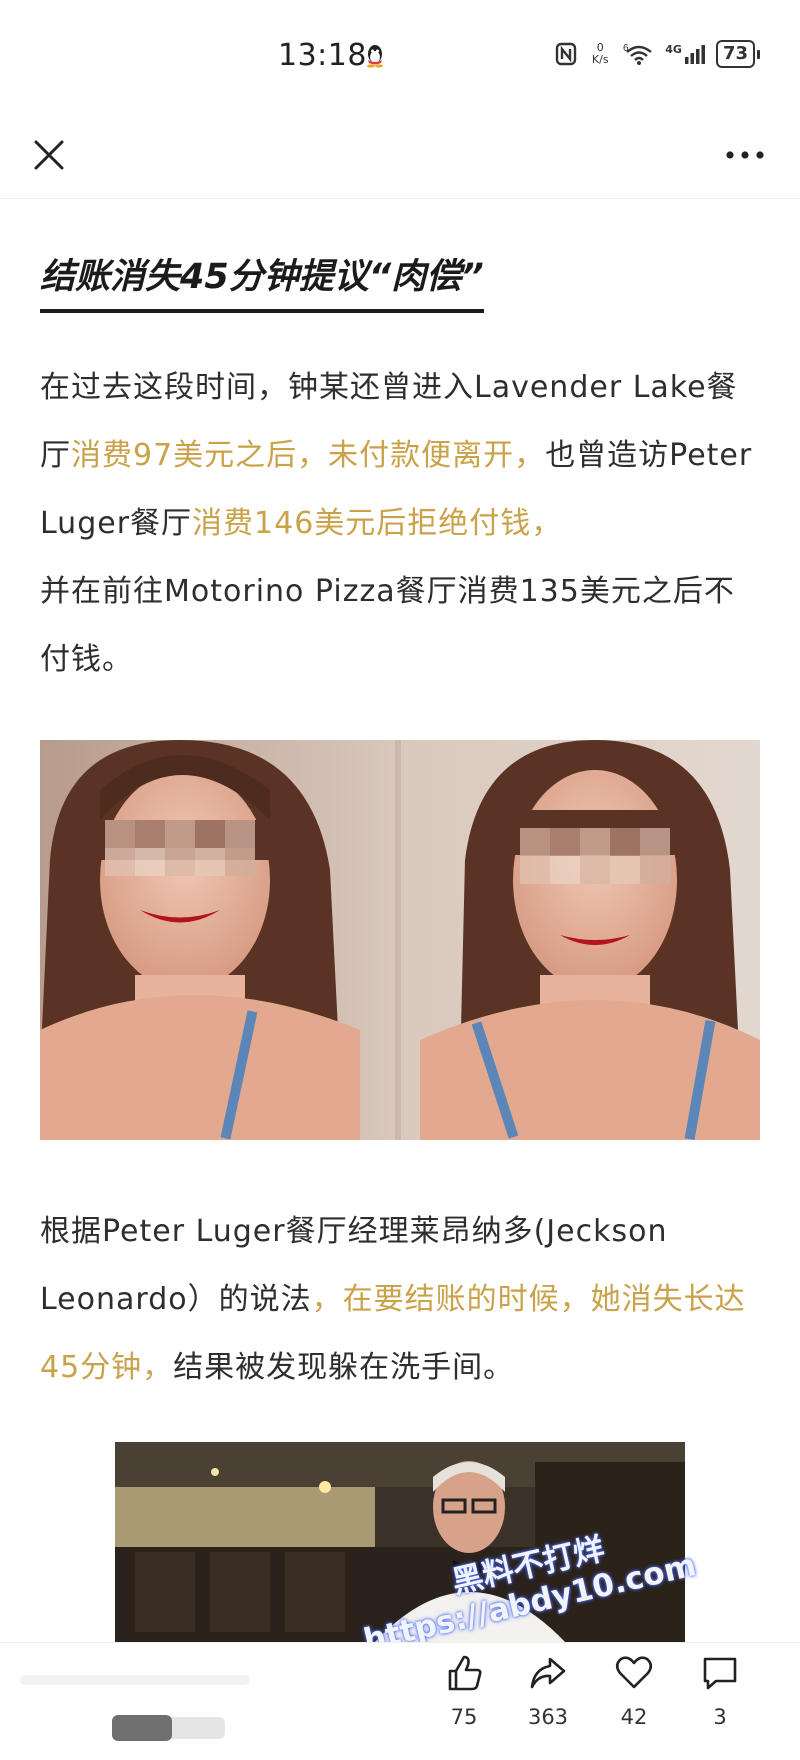  Describe the element at coordinates (400, 159) in the screenshot. I see `top-toolbar` at that location.